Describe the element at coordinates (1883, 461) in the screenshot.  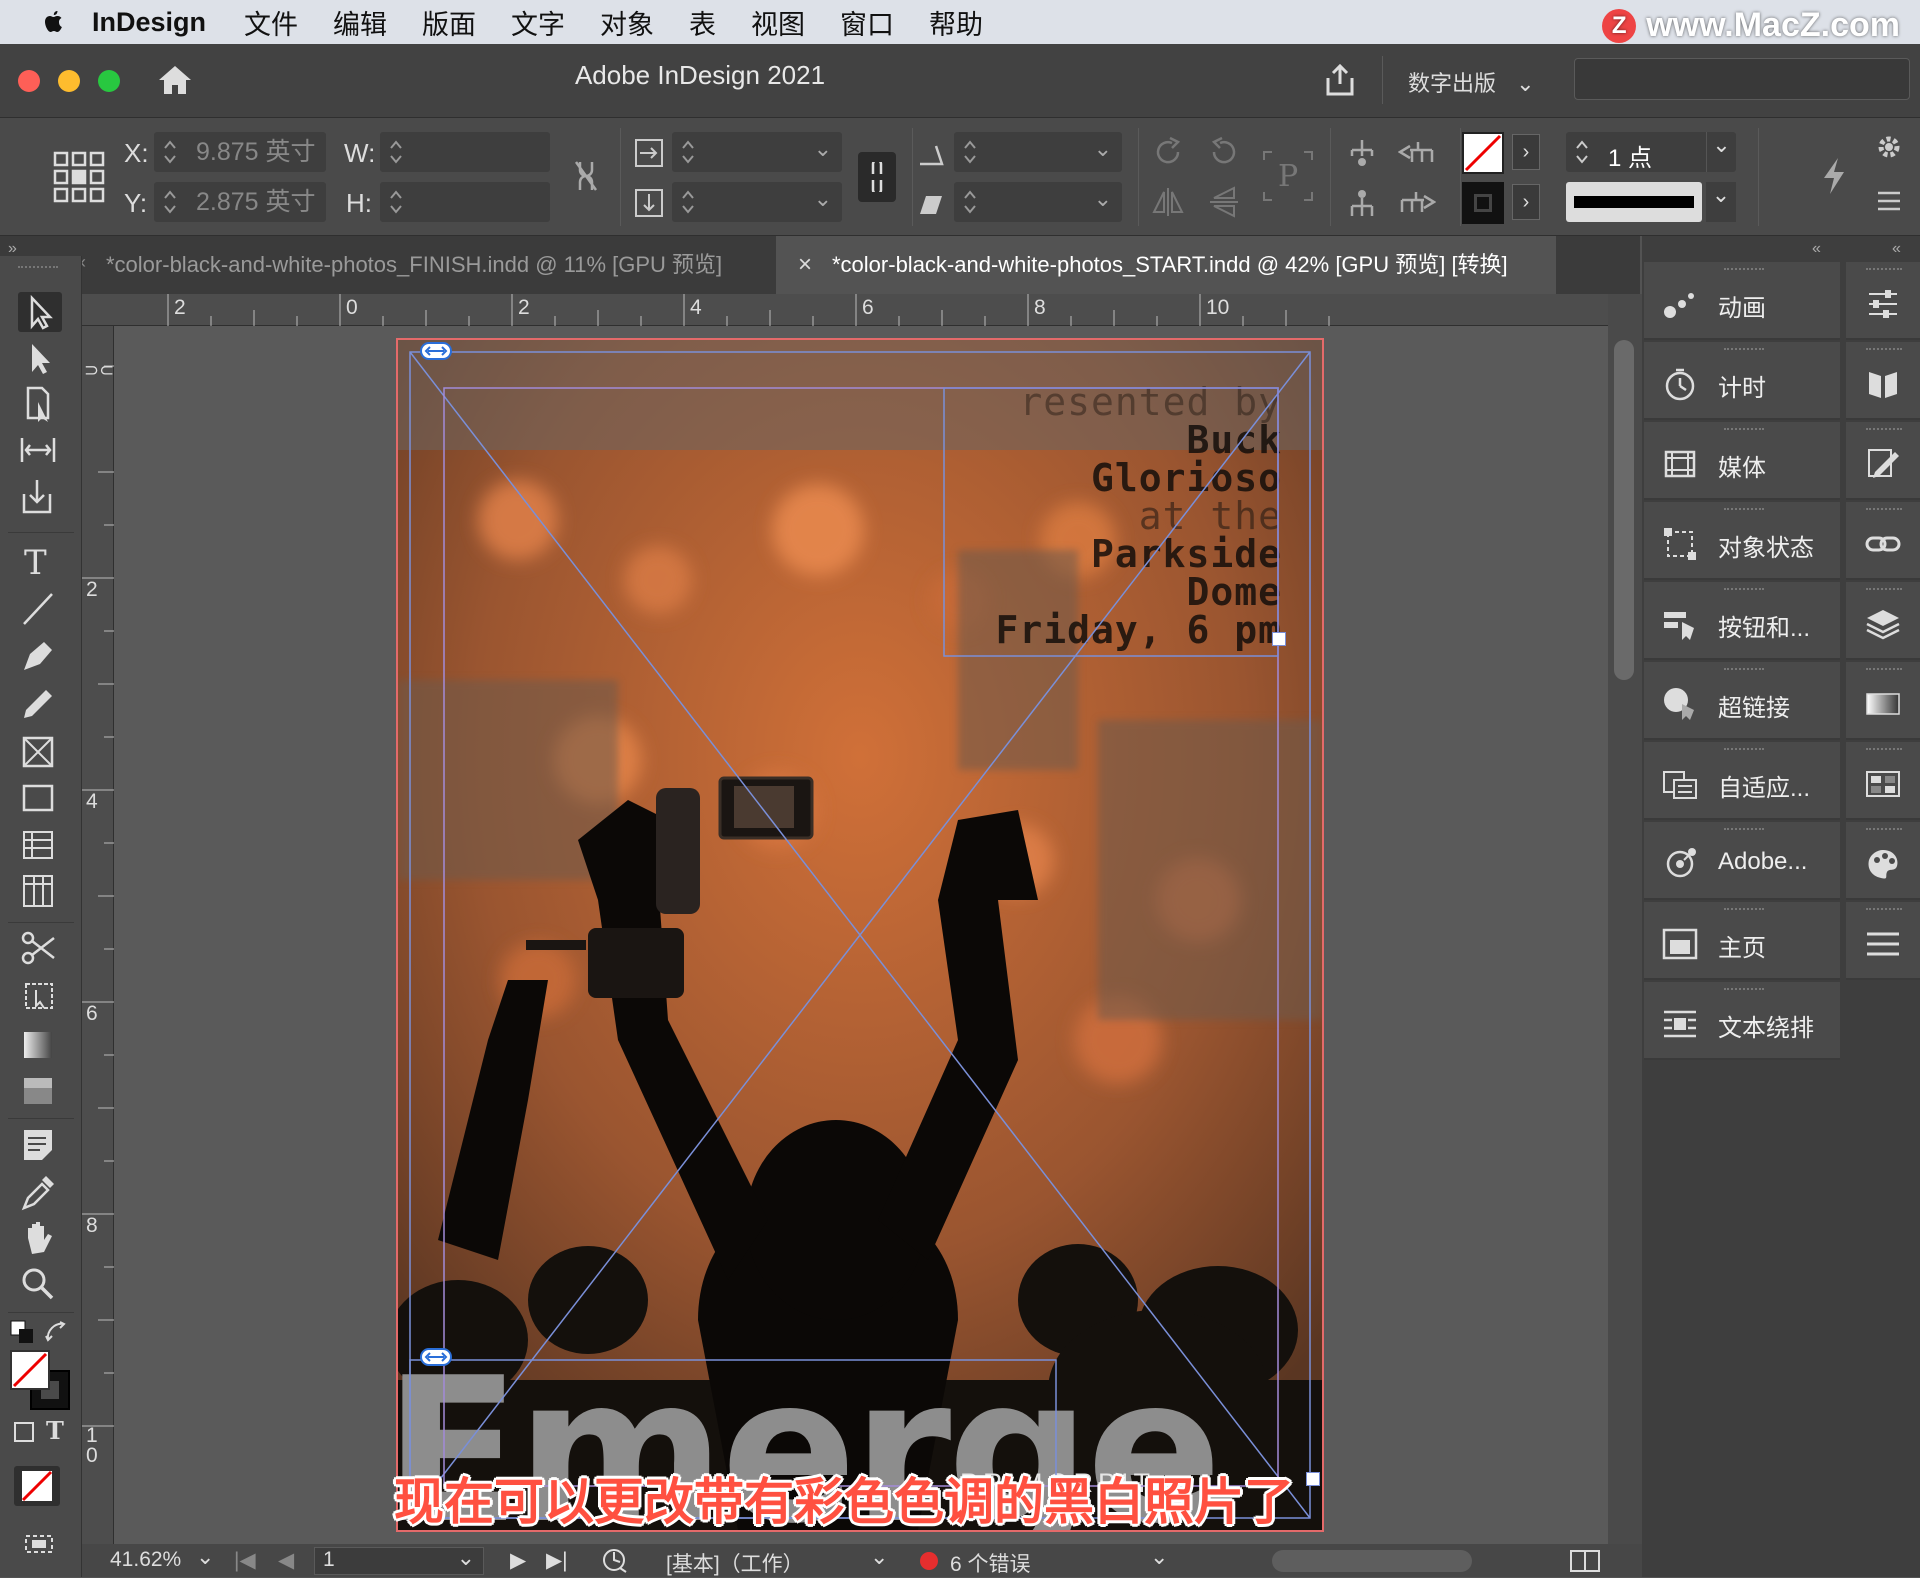
I see `panel-cc-libraries-icon-button` at that location.